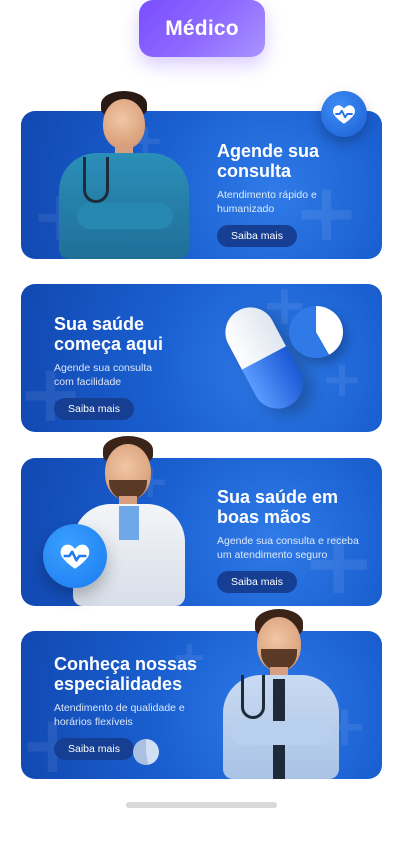 The height and width of the screenshot is (842, 404). Describe the element at coordinates (254, 171) in the screenshot. I see `card-title-line2: consulta` at that location.